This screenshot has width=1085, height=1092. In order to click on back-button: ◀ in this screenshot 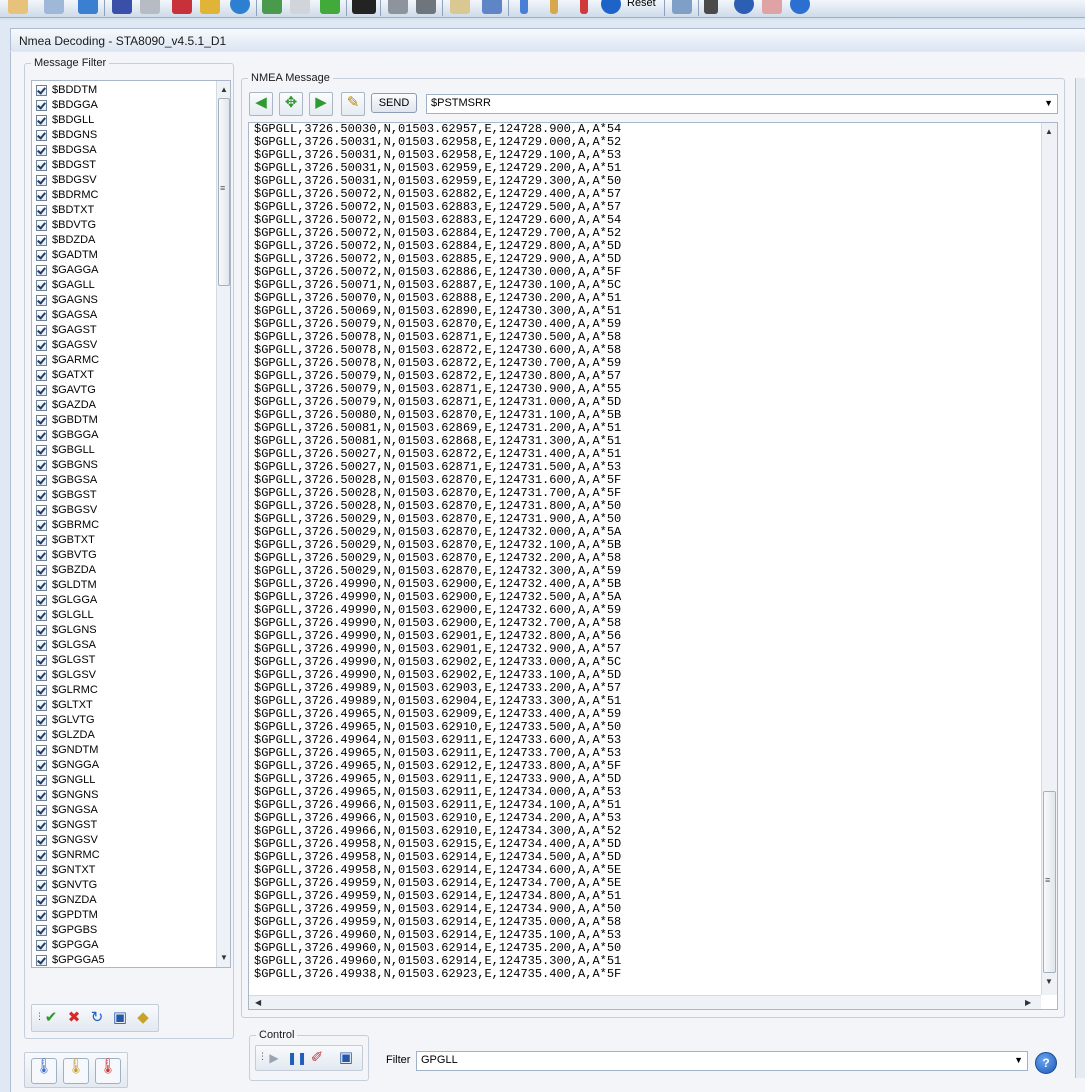, I will do `click(261, 104)`.